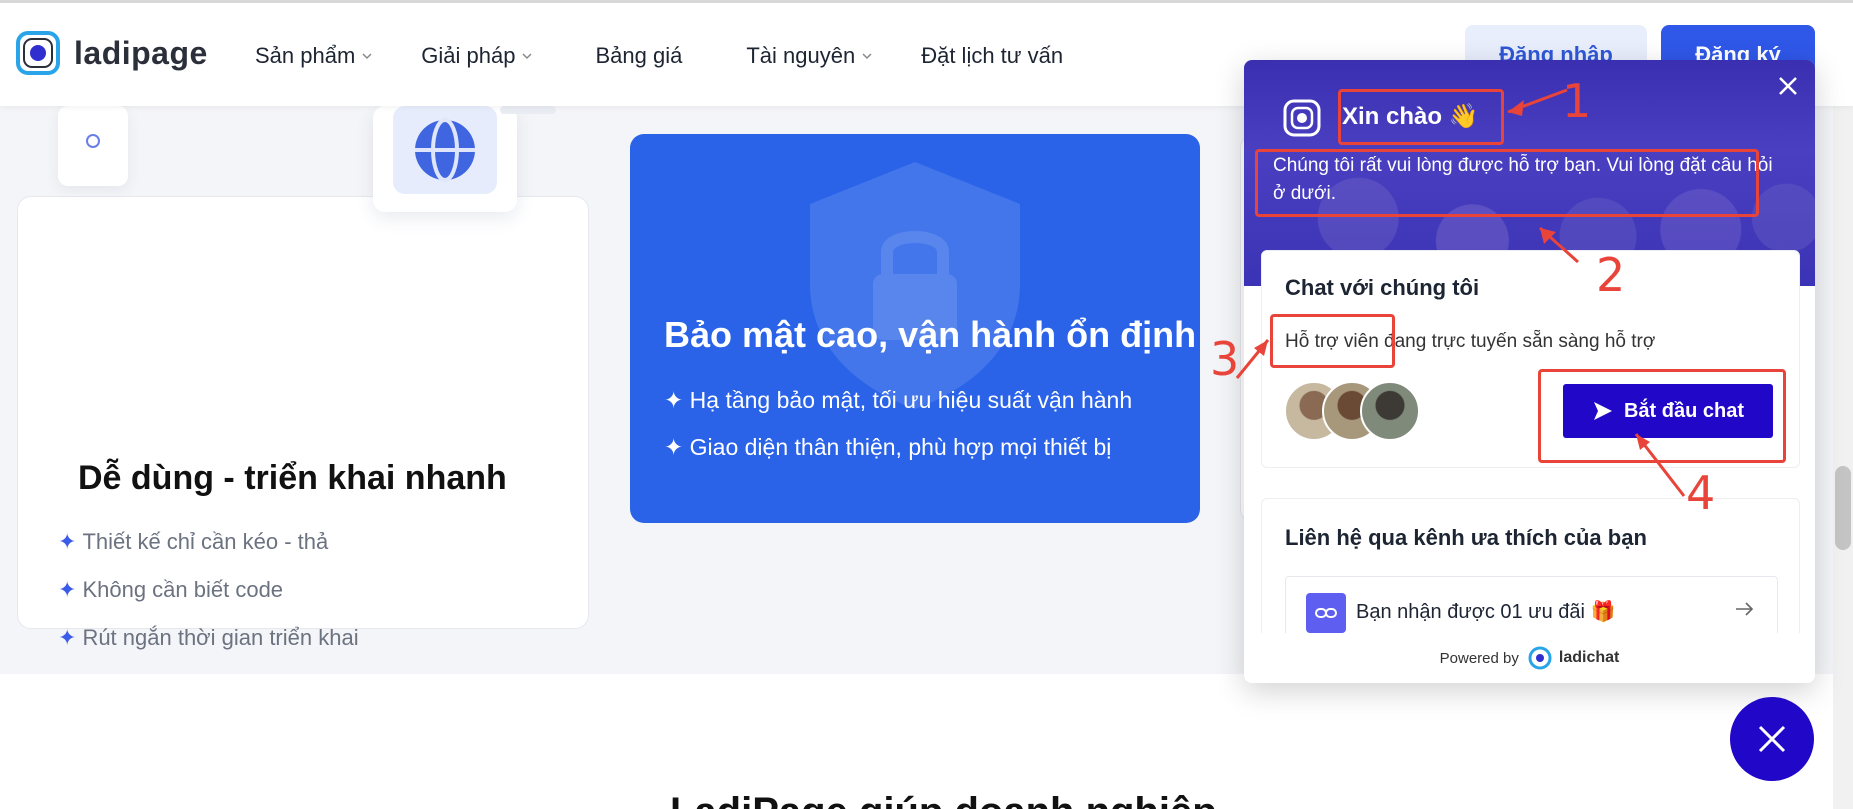 The image size is (1853, 809). Describe the element at coordinates (801, 55) in the screenshot. I see `nav-label: Tài nguyên` at that location.